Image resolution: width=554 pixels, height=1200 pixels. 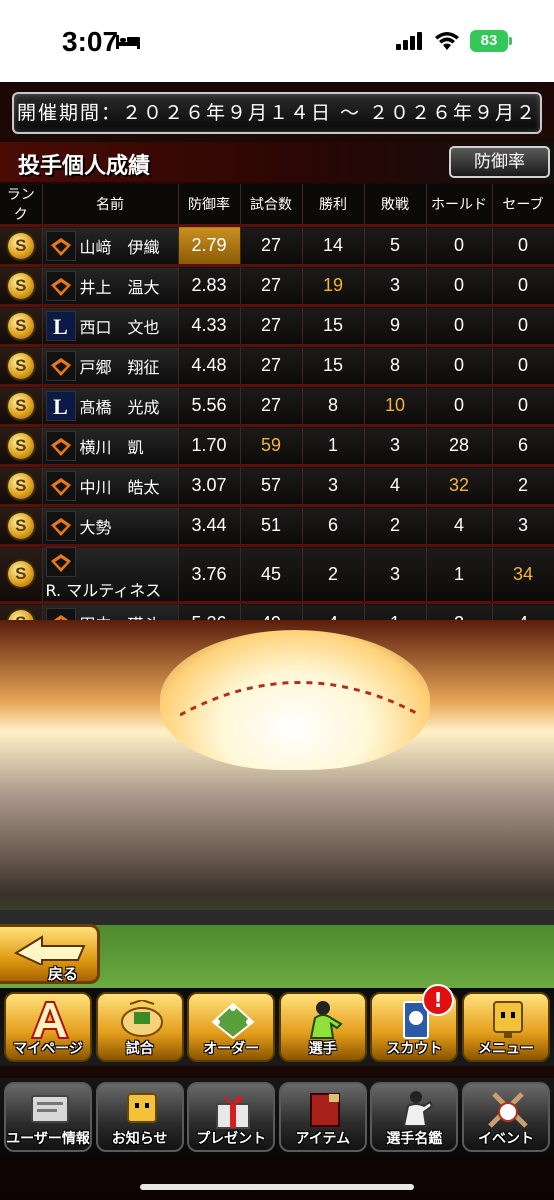 I want to click on baseball-bats-icon, so click(x=508, y=1110).